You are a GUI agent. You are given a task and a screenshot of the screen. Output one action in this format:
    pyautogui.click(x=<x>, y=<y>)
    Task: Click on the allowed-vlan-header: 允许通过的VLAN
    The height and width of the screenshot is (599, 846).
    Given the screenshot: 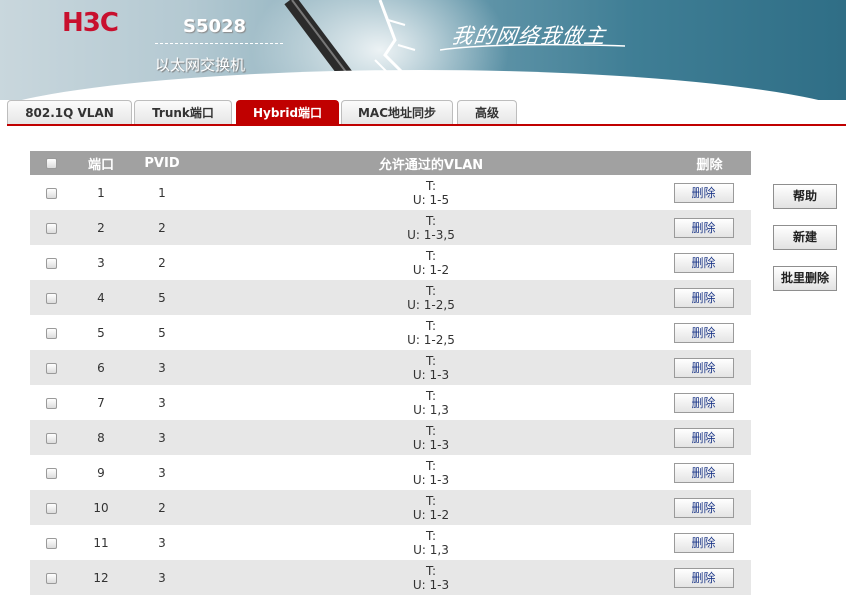 What is the action you would take?
    pyautogui.click(x=431, y=163)
    